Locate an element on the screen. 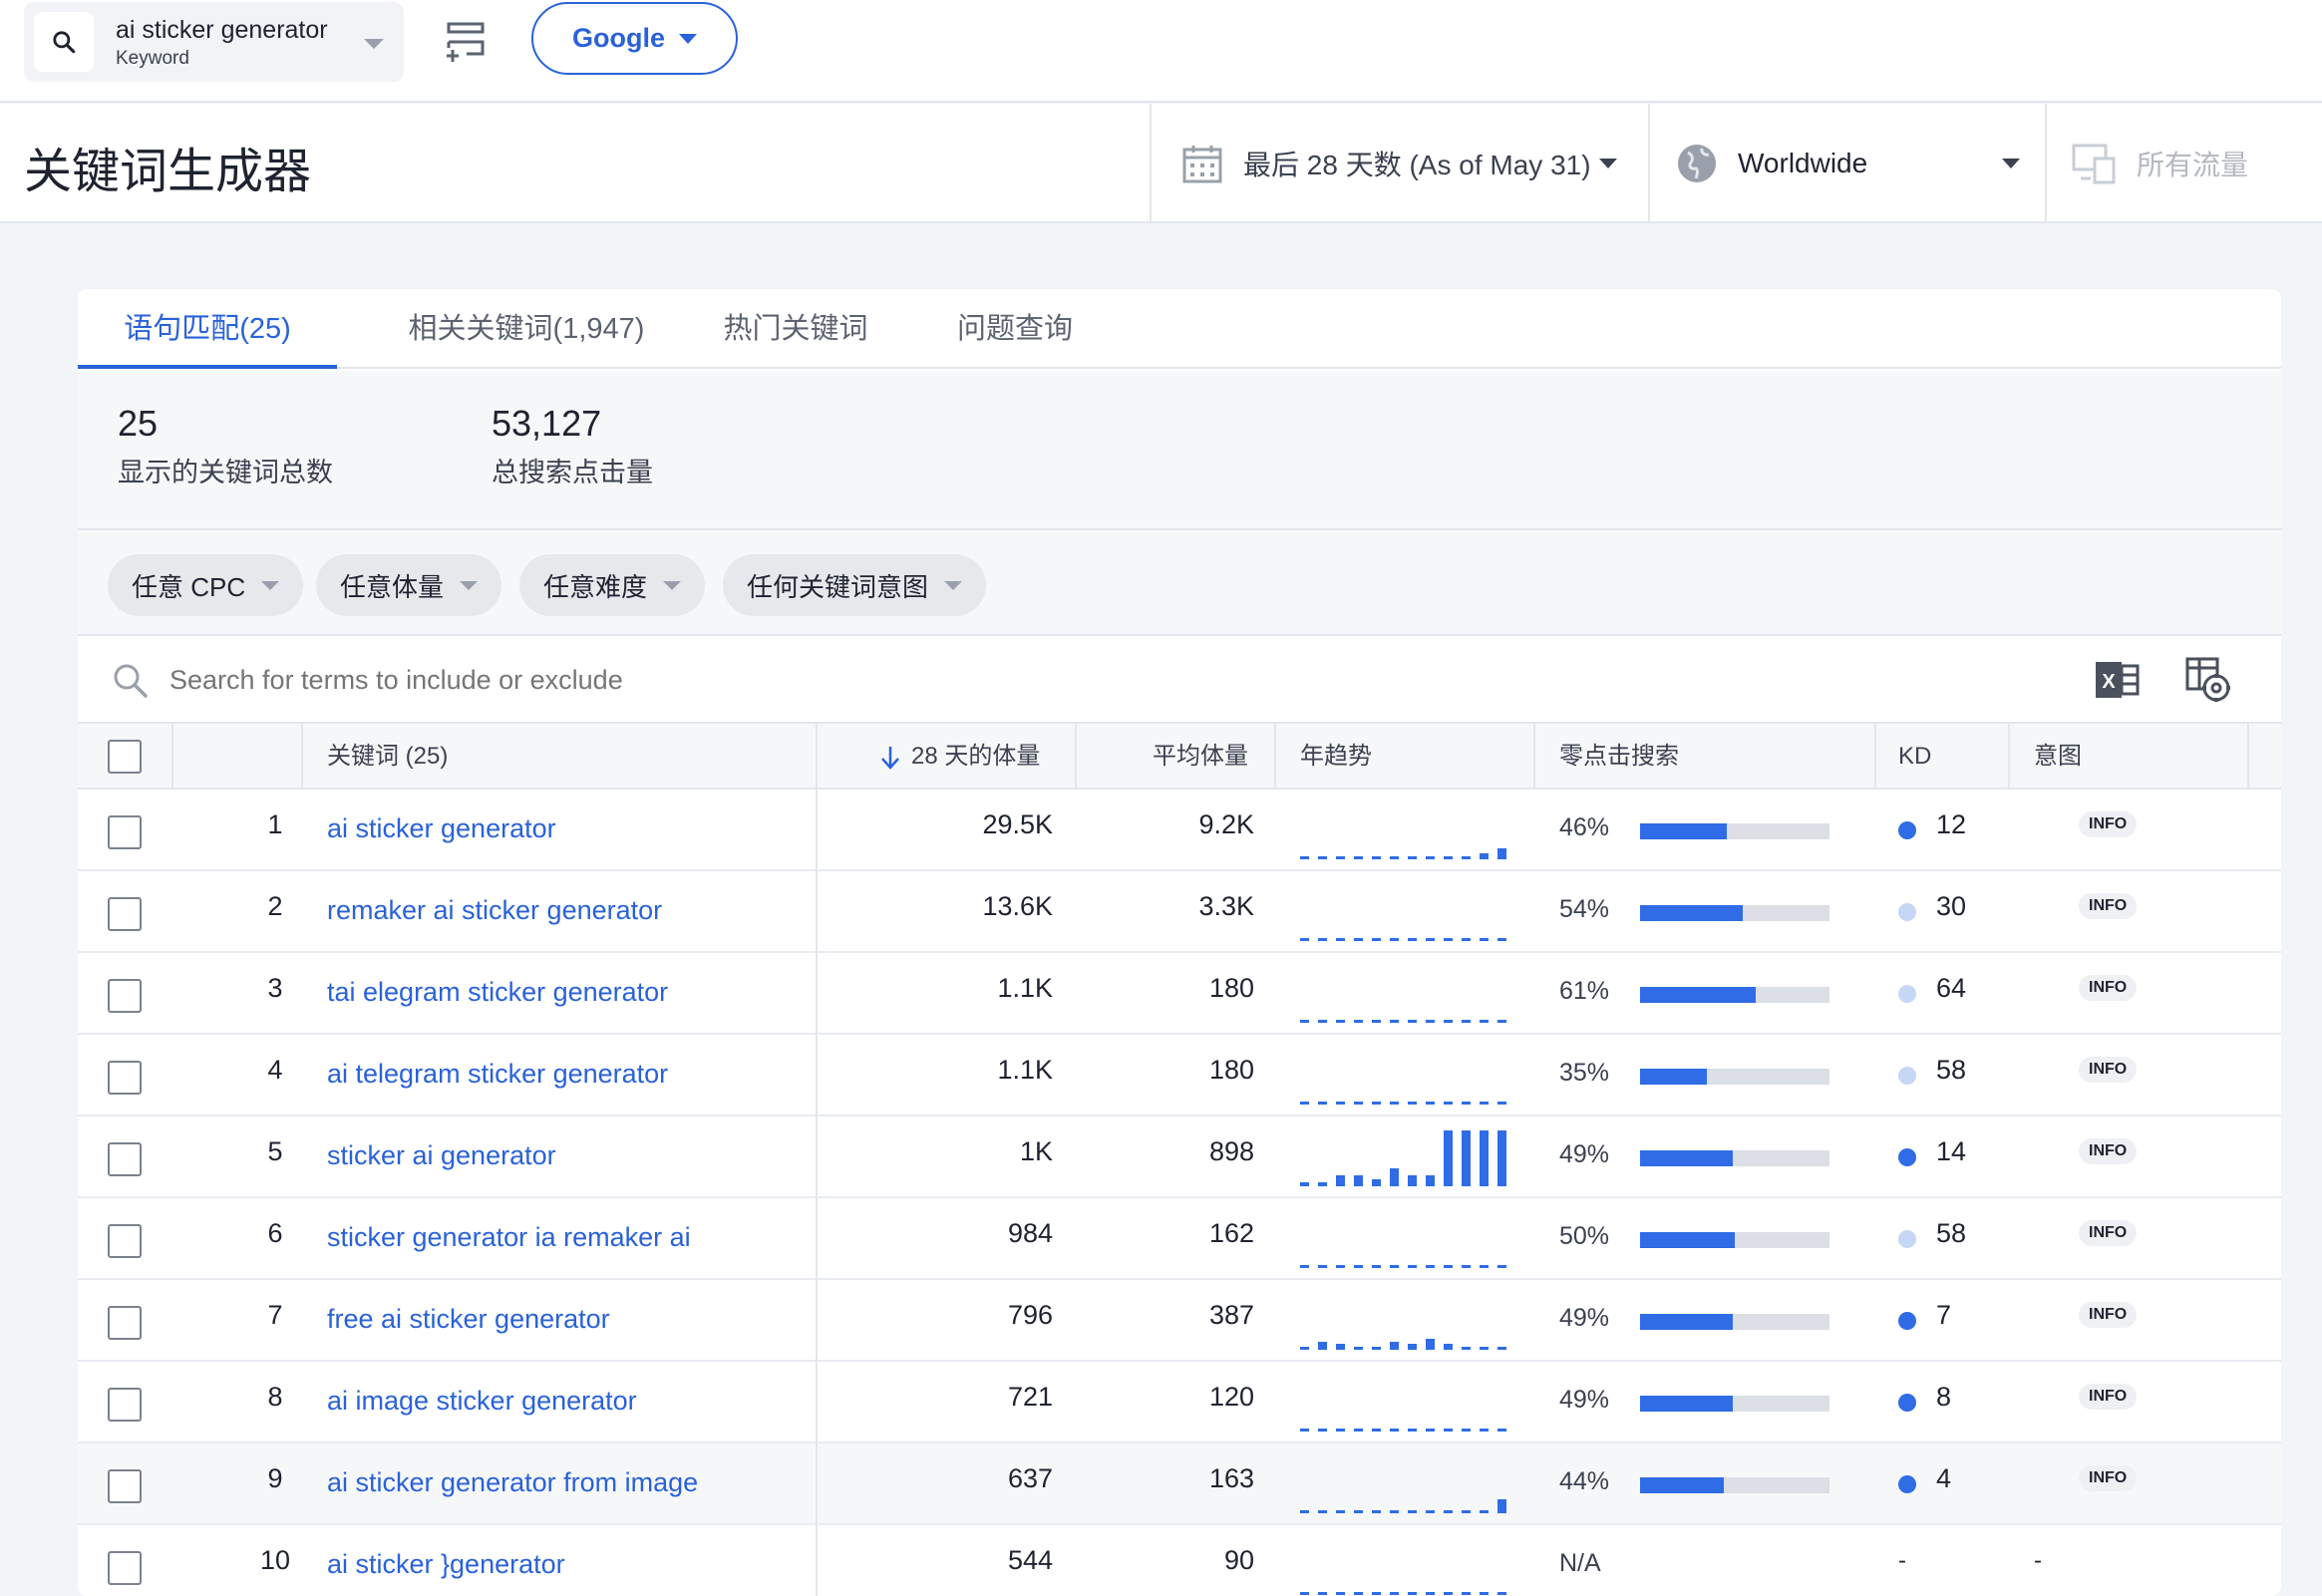 The width and height of the screenshot is (2322, 1596). tab-phrase-match: 语句匹配(25) is located at coordinates (207, 329).